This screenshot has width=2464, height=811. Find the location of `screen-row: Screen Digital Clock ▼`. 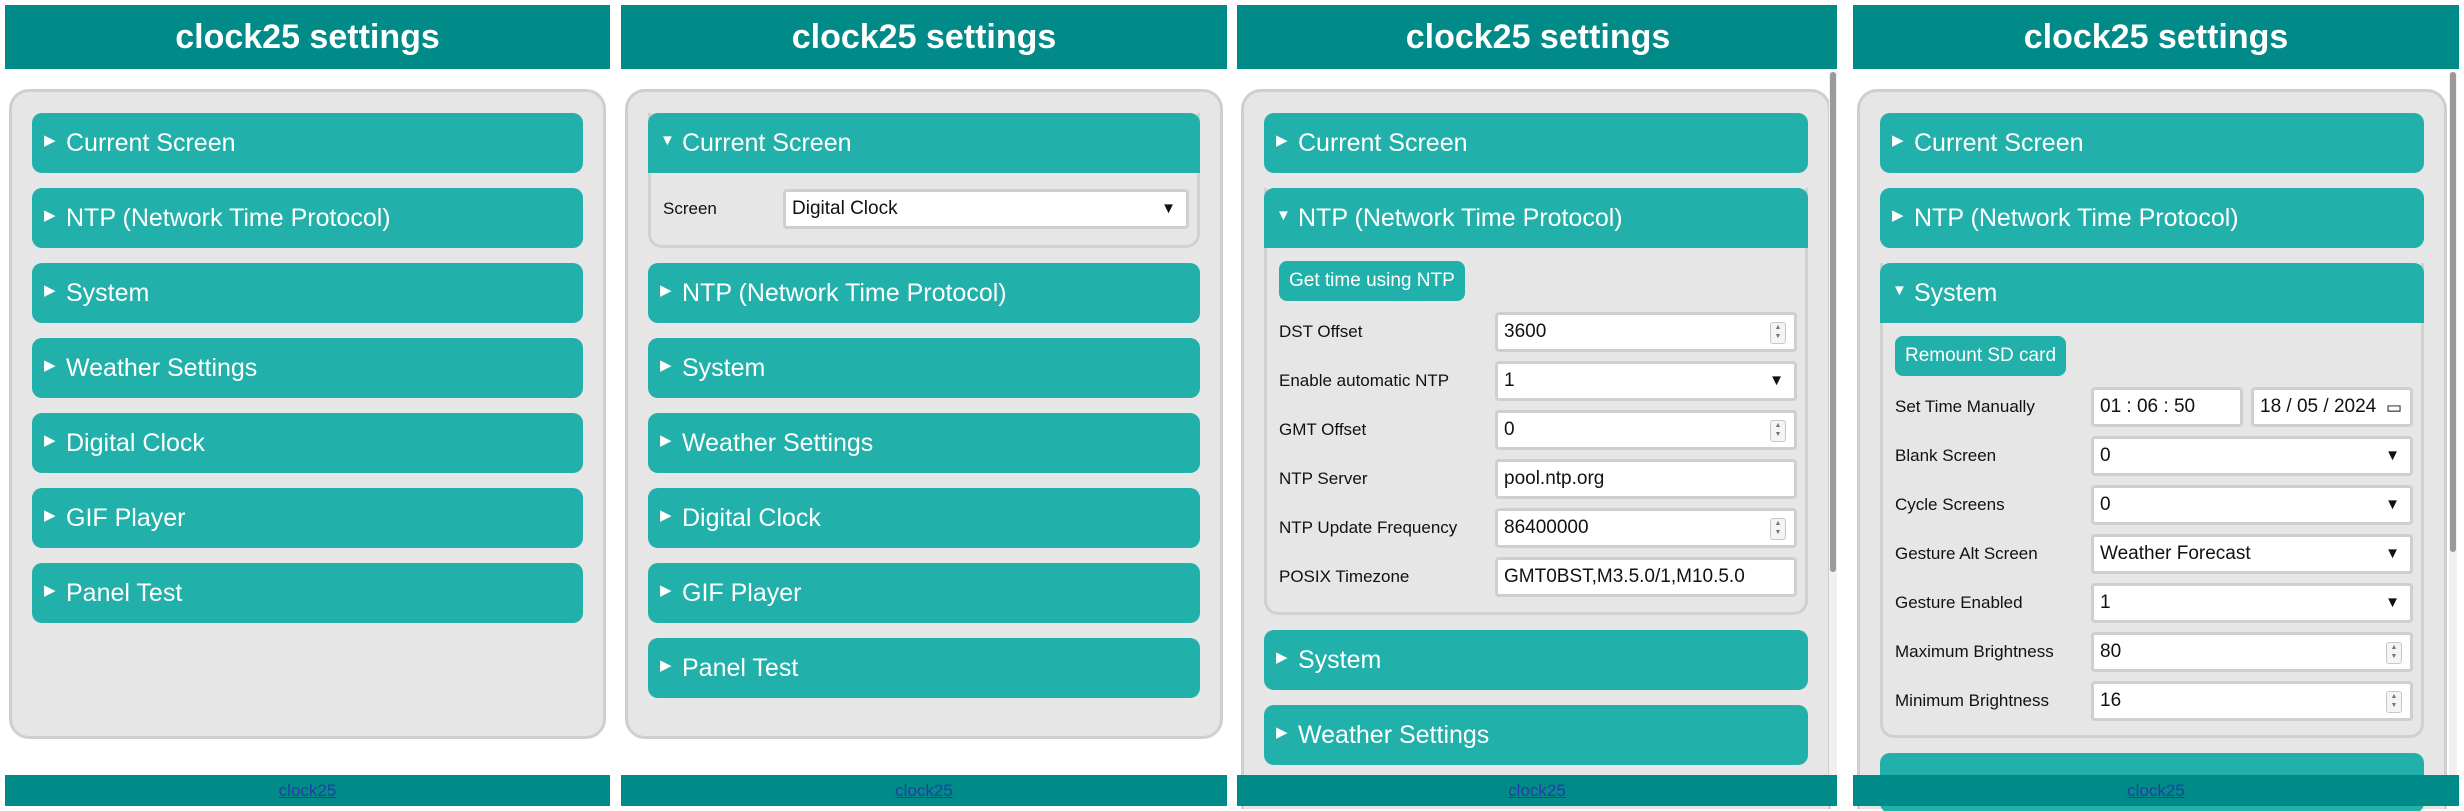

screen-row: Screen Digital Clock ▼ is located at coordinates (926, 209).